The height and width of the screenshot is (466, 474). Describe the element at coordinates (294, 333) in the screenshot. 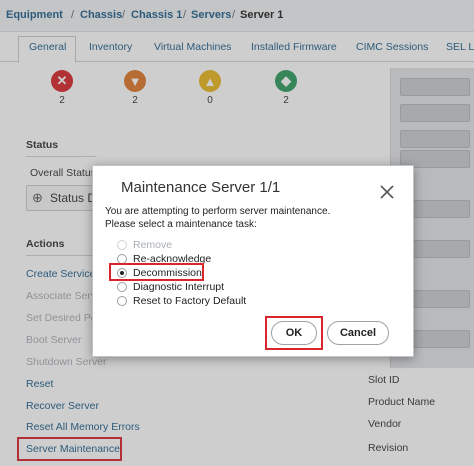

I see `ok-button: OK` at that location.